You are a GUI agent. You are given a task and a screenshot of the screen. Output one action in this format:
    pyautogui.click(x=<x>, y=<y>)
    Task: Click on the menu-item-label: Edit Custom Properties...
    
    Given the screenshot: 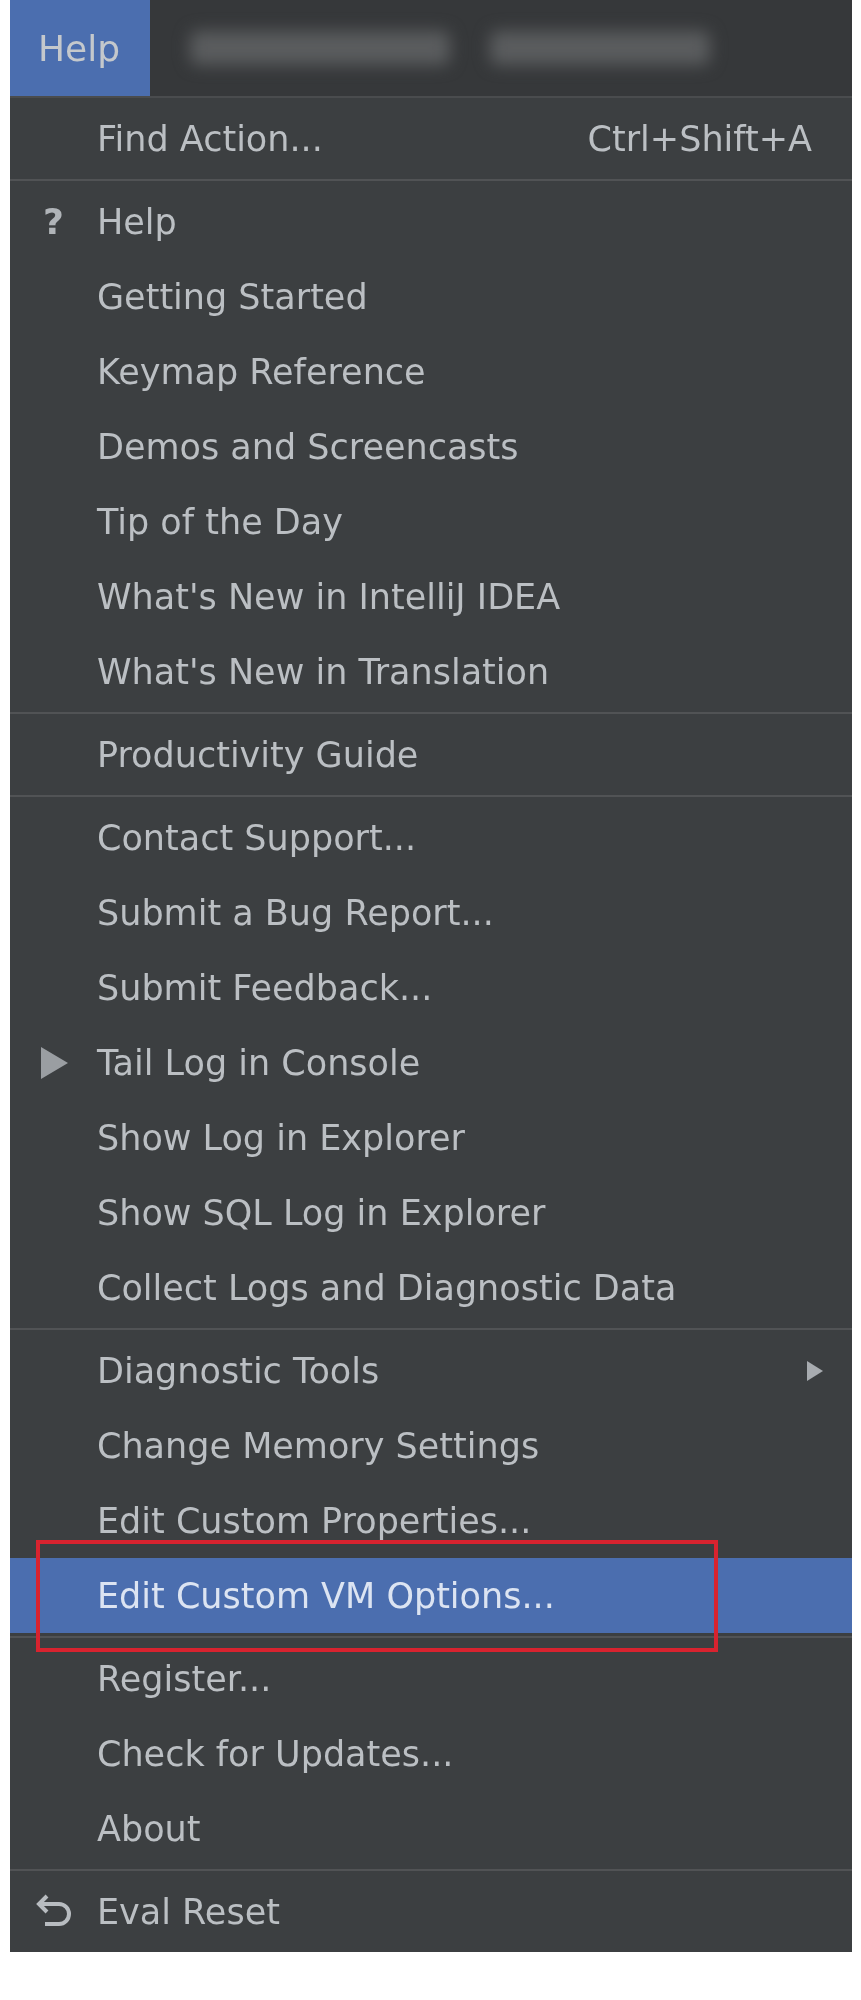 What is the action you would take?
    pyautogui.click(x=315, y=1520)
    